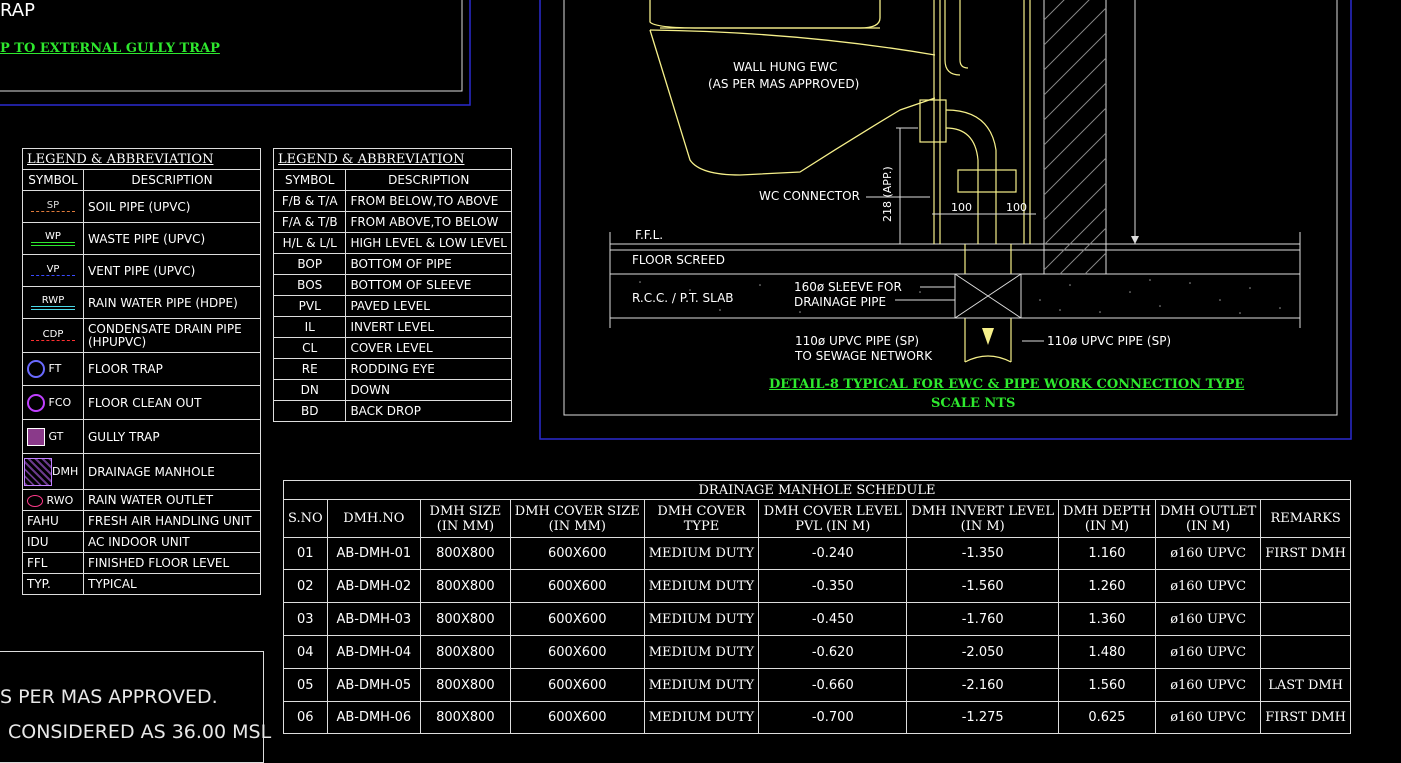 The width and height of the screenshot is (1401, 763). I want to click on abbr-symbol: PVL, so click(309, 306).